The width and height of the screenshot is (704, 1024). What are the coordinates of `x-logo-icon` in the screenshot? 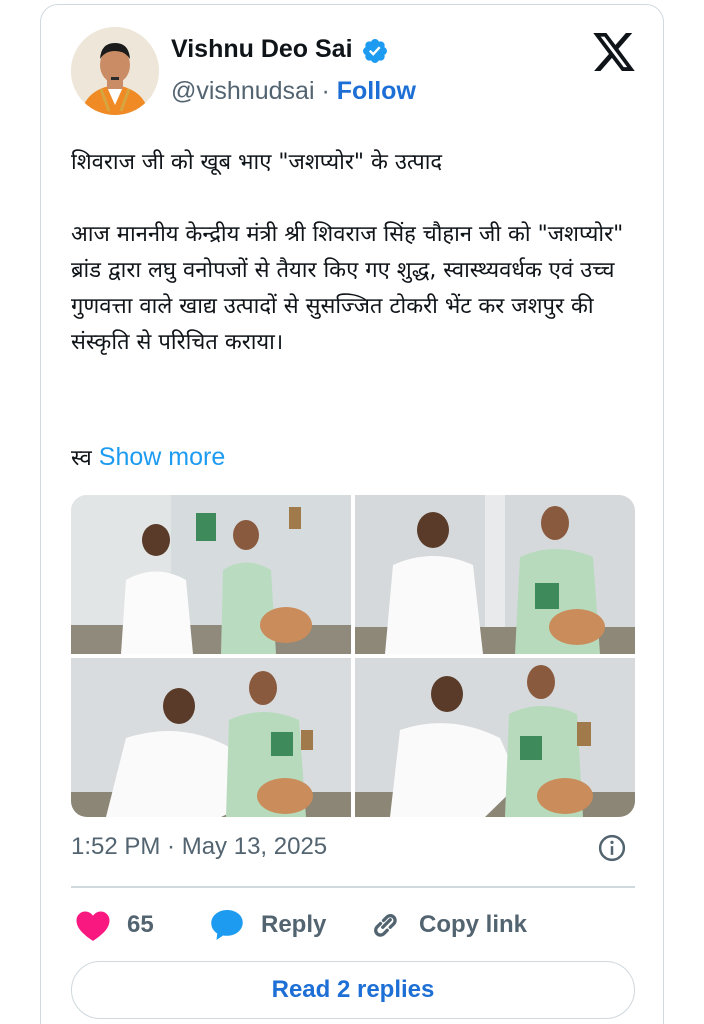 It's located at (614, 52).